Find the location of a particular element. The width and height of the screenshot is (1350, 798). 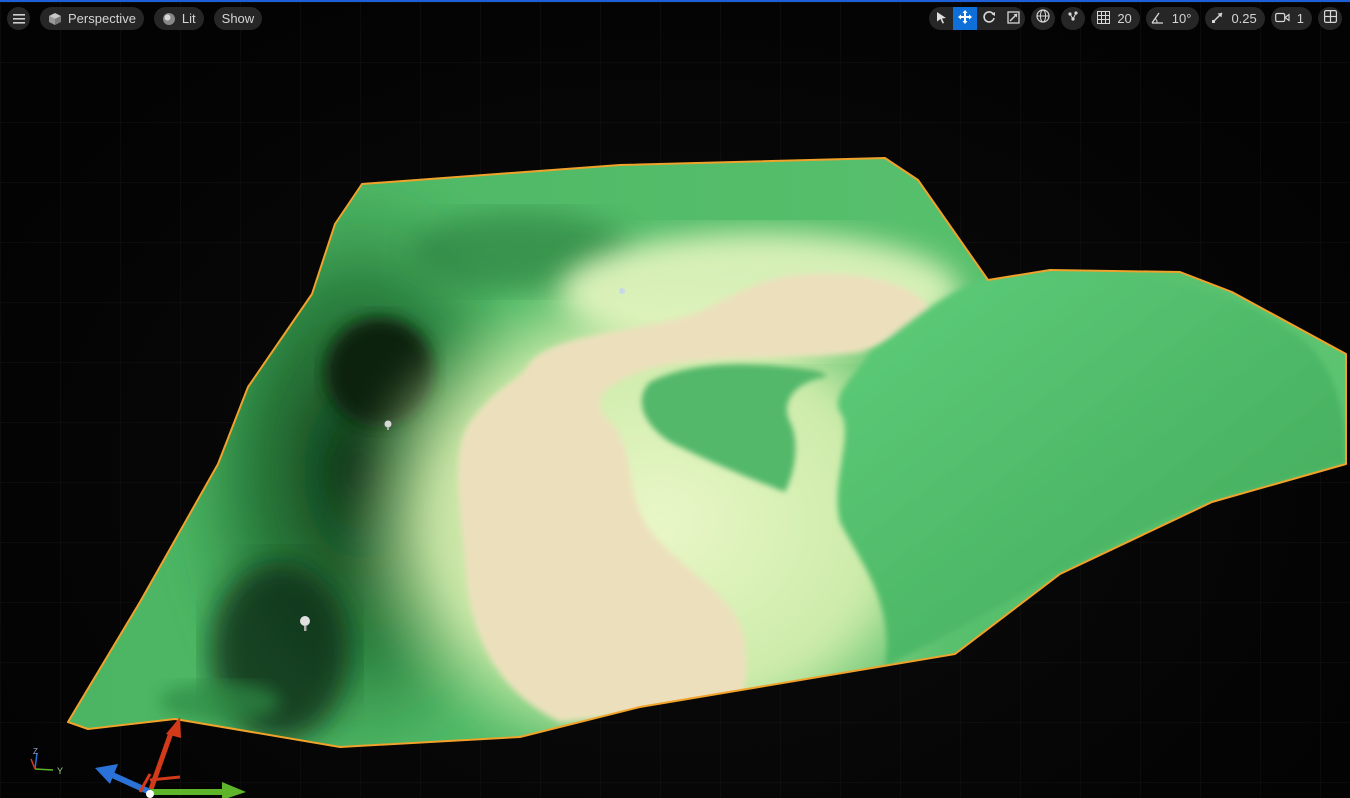

viewport-toolbar-left: Perspective Lit Show is located at coordinates (139, 18).